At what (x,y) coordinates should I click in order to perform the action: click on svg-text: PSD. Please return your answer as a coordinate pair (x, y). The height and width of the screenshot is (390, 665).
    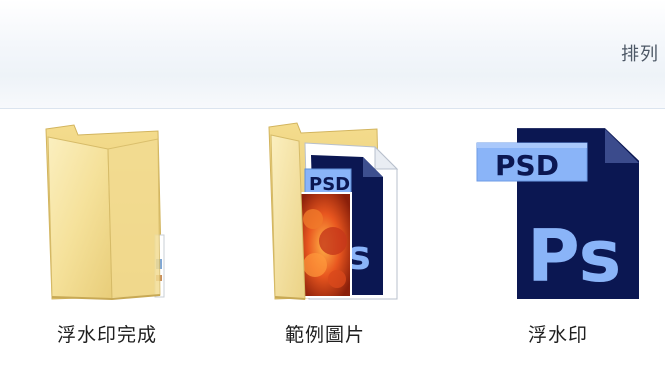
    Looking at the image, I should click on (329, 184).